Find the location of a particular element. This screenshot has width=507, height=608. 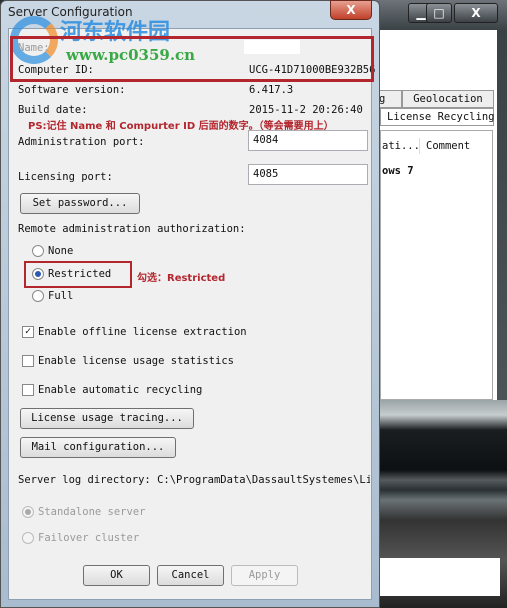

log-dir-value: C:\ProgramData\DassaultSystemes\Licer is located at coordinates (263, 480).